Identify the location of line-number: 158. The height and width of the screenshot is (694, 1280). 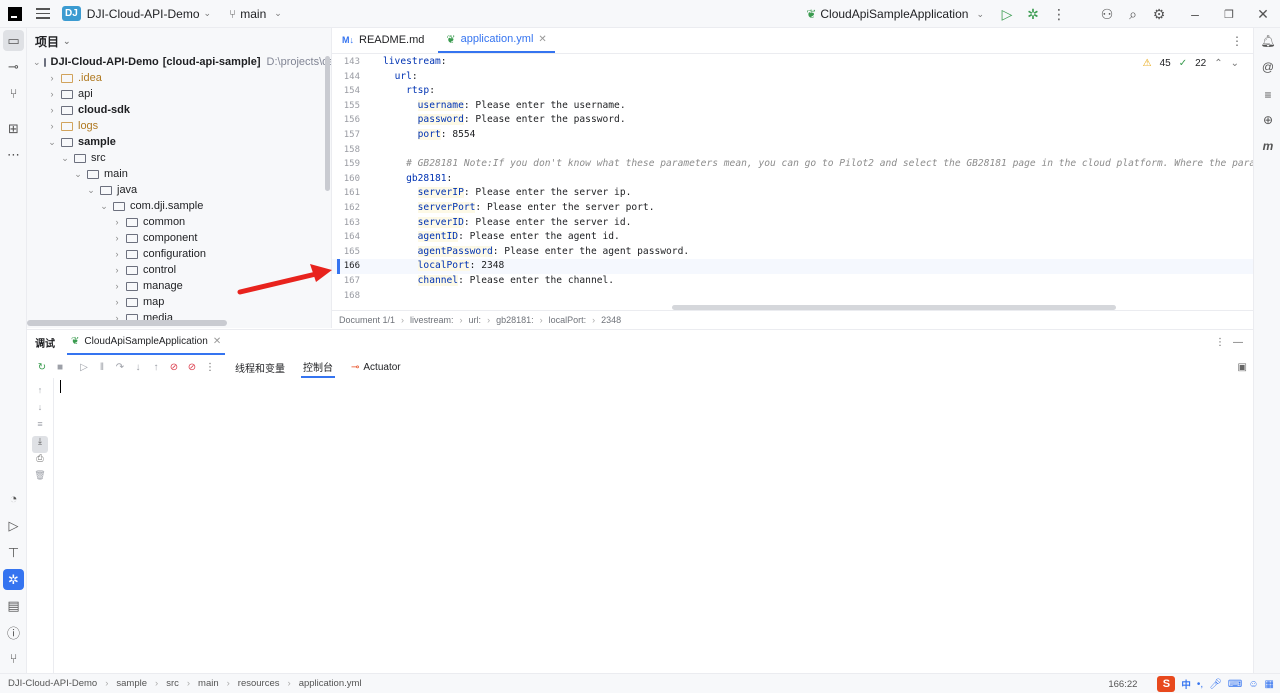
(350, 150).